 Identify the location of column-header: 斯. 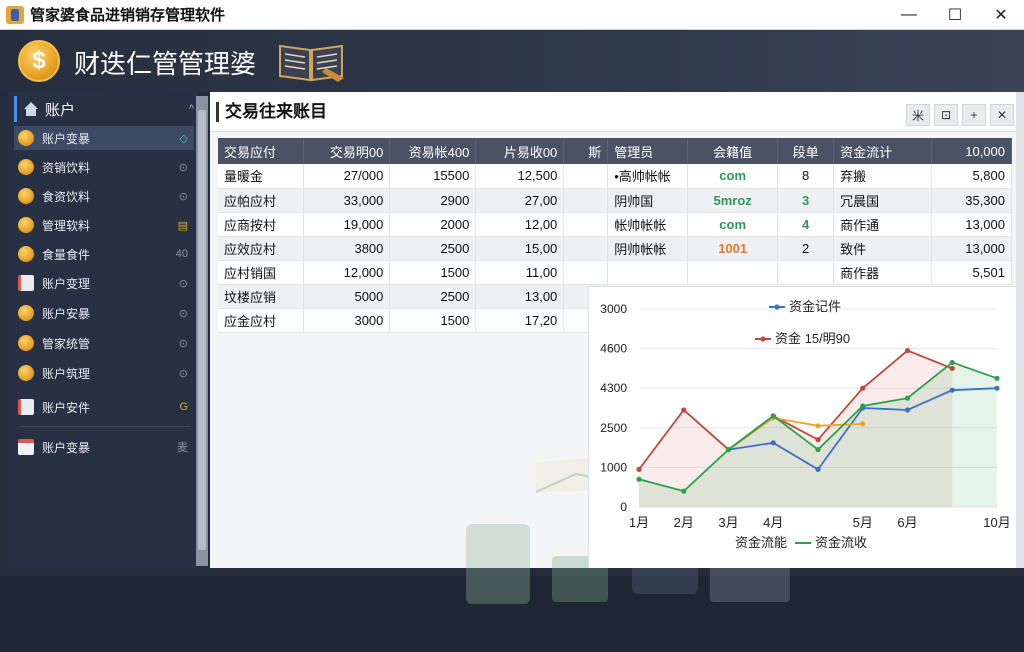
(586, 151).